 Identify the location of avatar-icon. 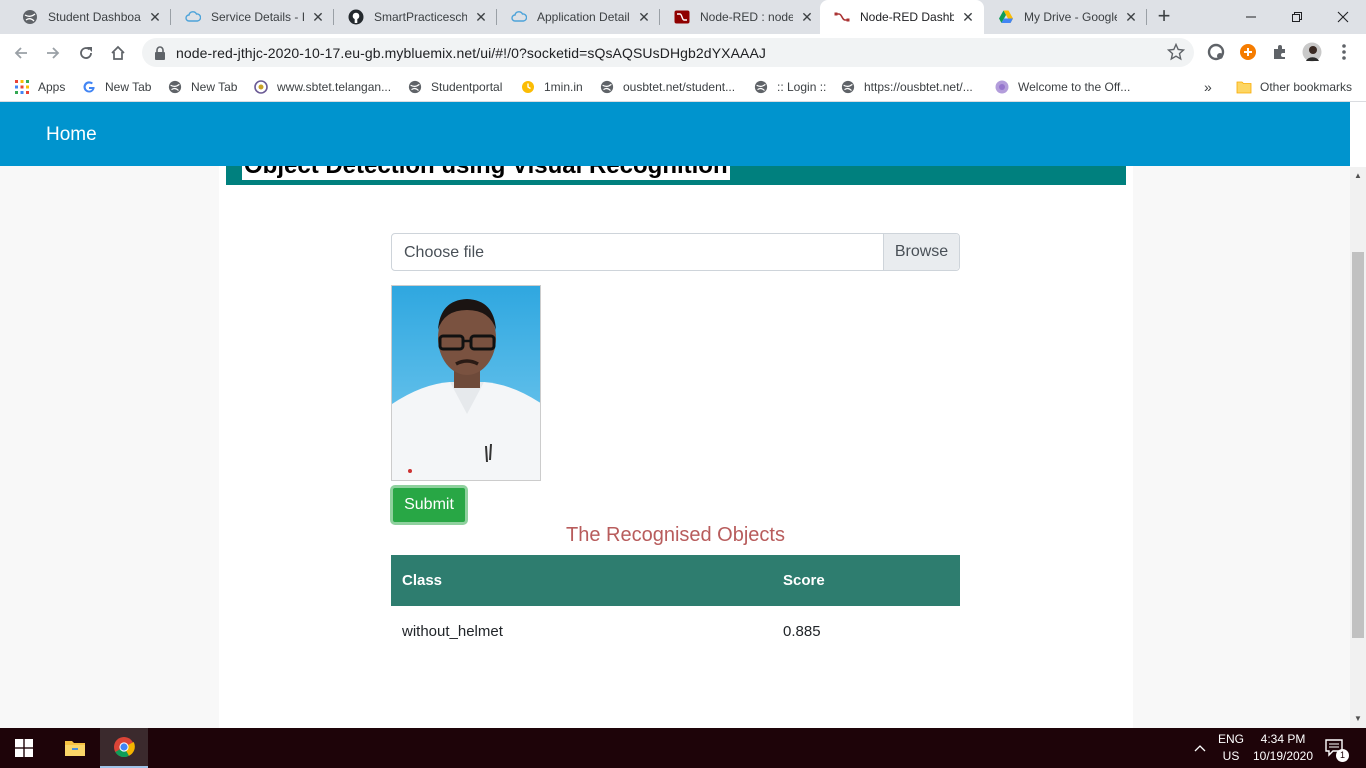
(1312, 52).